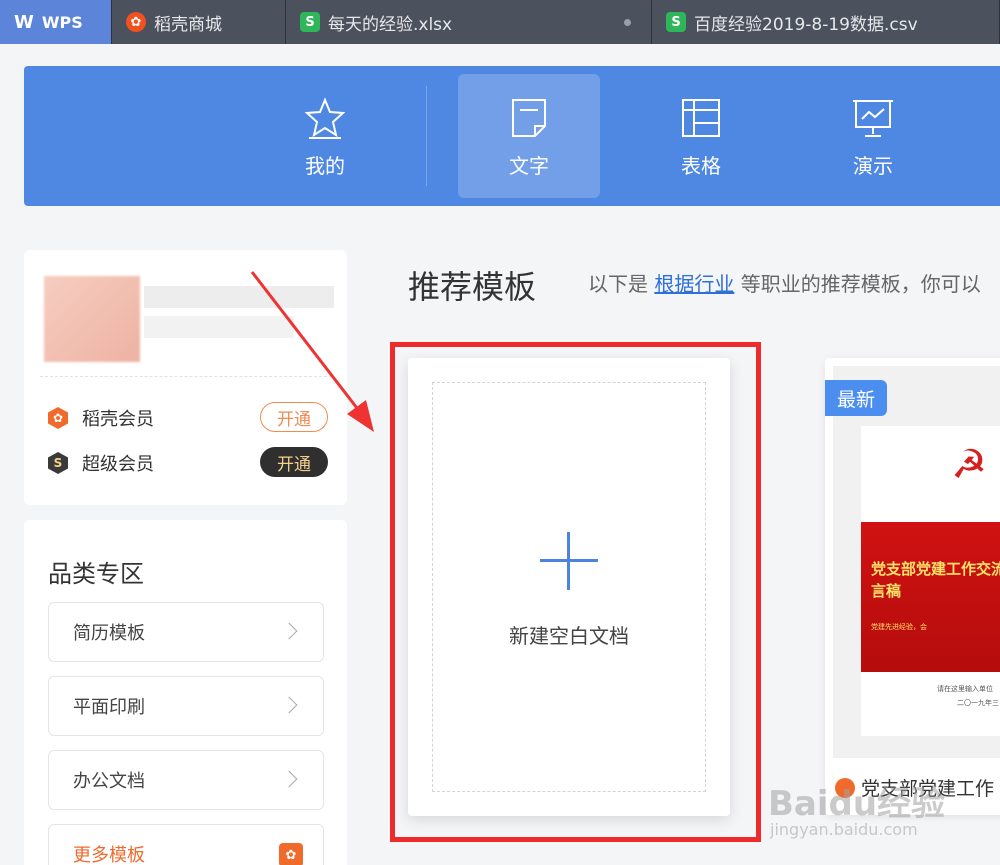  Describe the element at coordinates (62, 22) in the screenshot. I see `tab-label: WPS` at that location.